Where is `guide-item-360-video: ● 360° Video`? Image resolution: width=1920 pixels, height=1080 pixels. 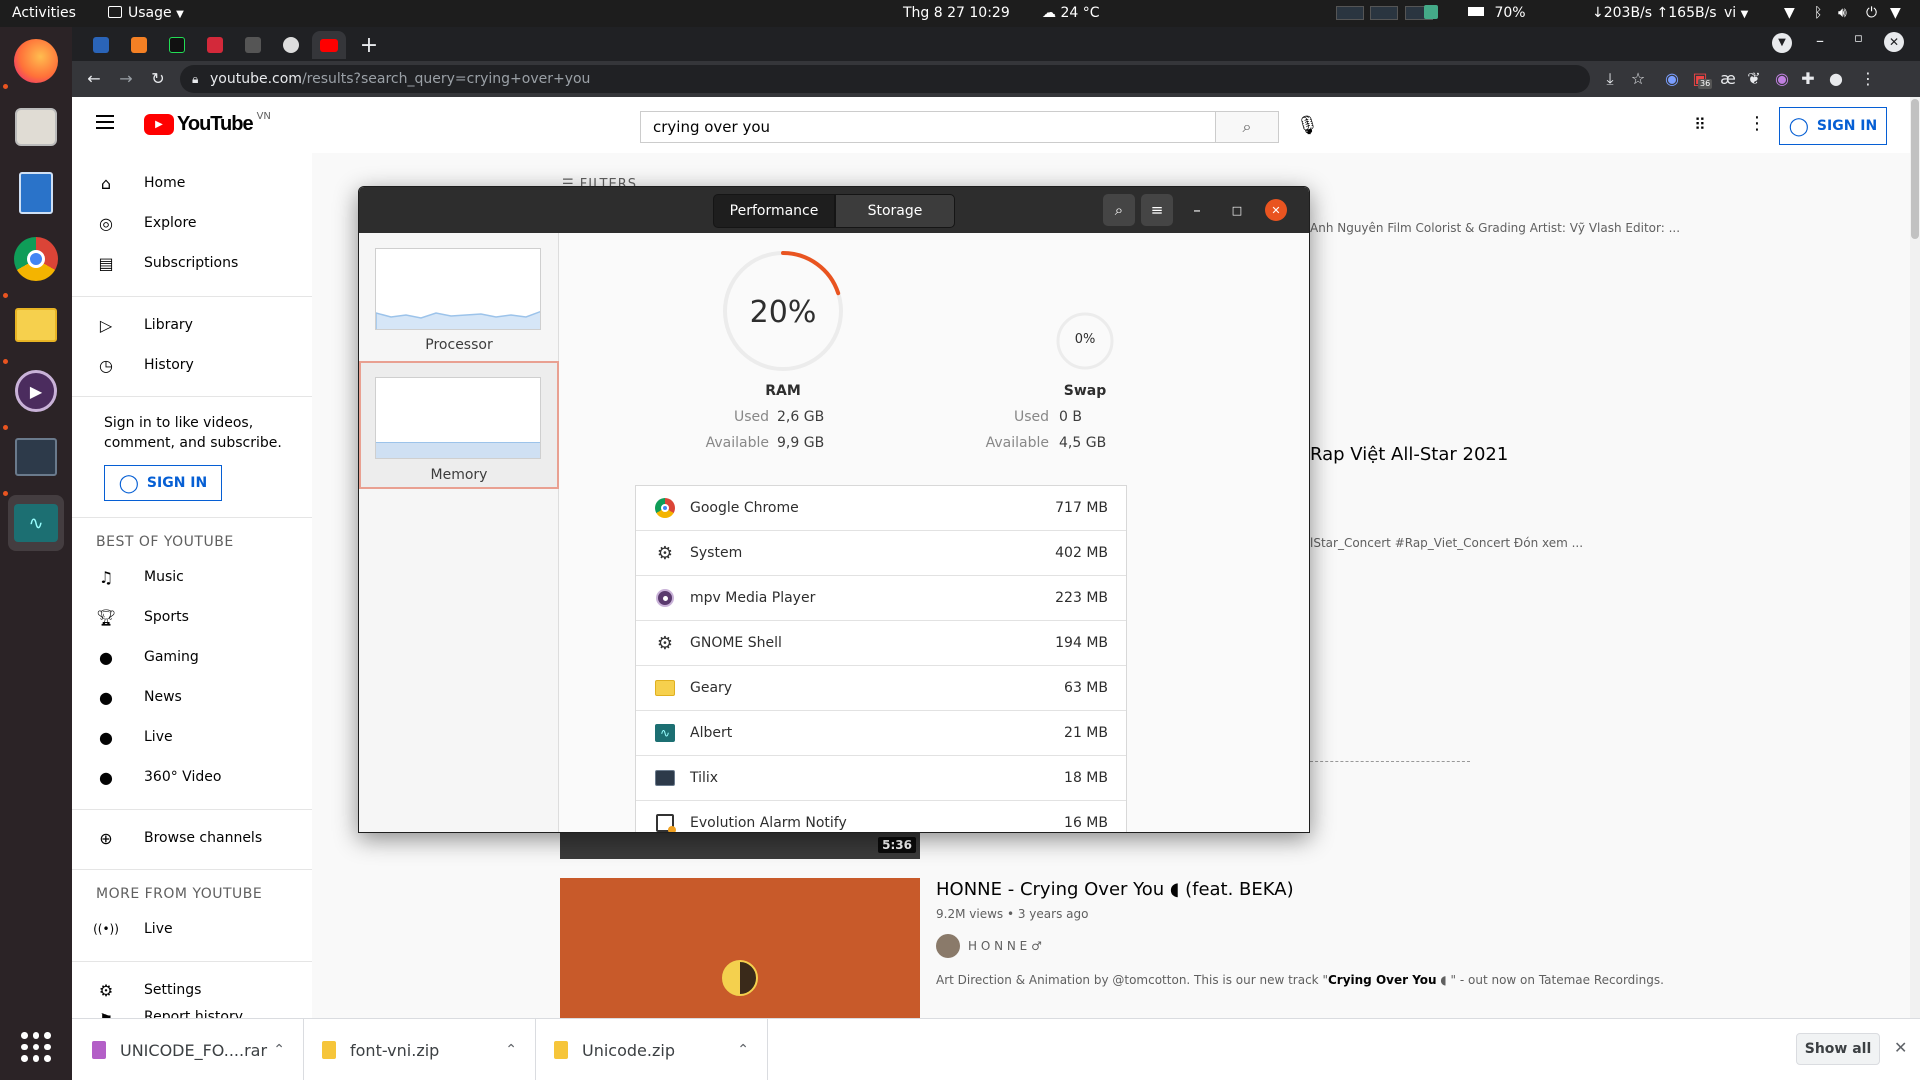
guide-item-360-video: ● 360° Video is located at coordinates (192, 777).